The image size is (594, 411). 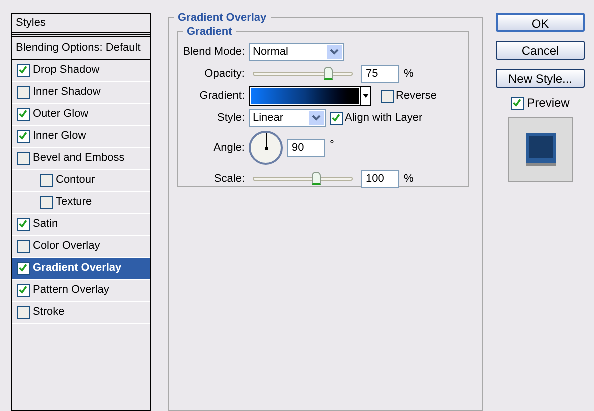 What do you see at coordinates (81, 269) in the screenshot?
I see `list-item: Gradient Overlay` at bounding box center [81, 269].